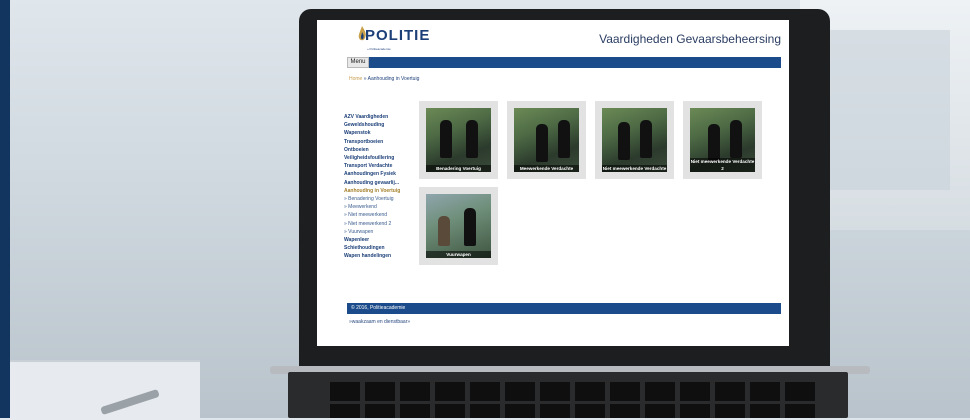  Describe the element at coordinates (384, 142) in the screenshot. I see `sidebar-item-transportboeien: Transportboeien` at that location.